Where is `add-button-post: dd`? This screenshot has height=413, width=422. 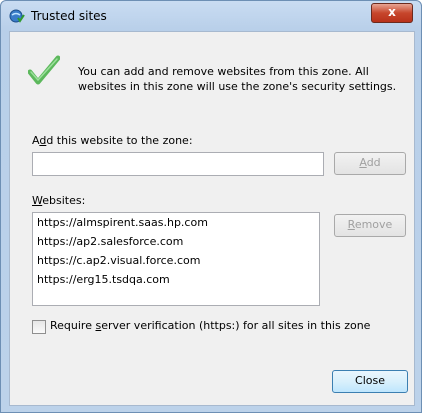 add-button-post: dd is located at coordinates (373, 162).